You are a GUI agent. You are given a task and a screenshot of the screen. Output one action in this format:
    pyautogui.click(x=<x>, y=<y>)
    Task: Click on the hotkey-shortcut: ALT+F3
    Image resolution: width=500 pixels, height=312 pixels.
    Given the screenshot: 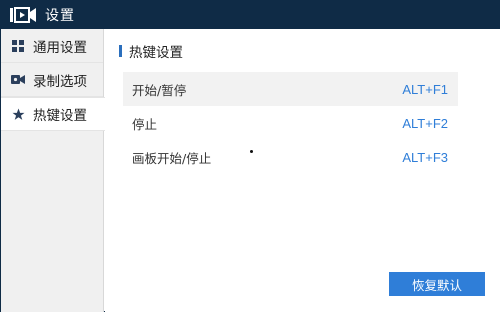 What is the action you would take?
    pyautogui.click(x=425, y=157)
    